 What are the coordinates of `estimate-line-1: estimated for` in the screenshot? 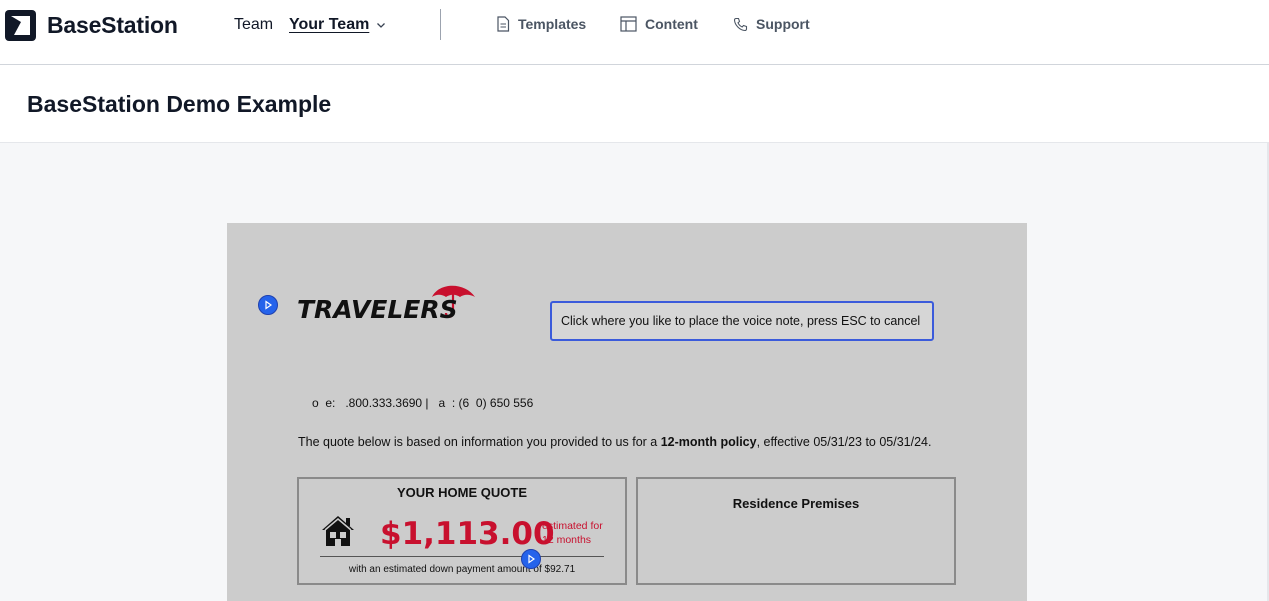 It's located at (572, 526).